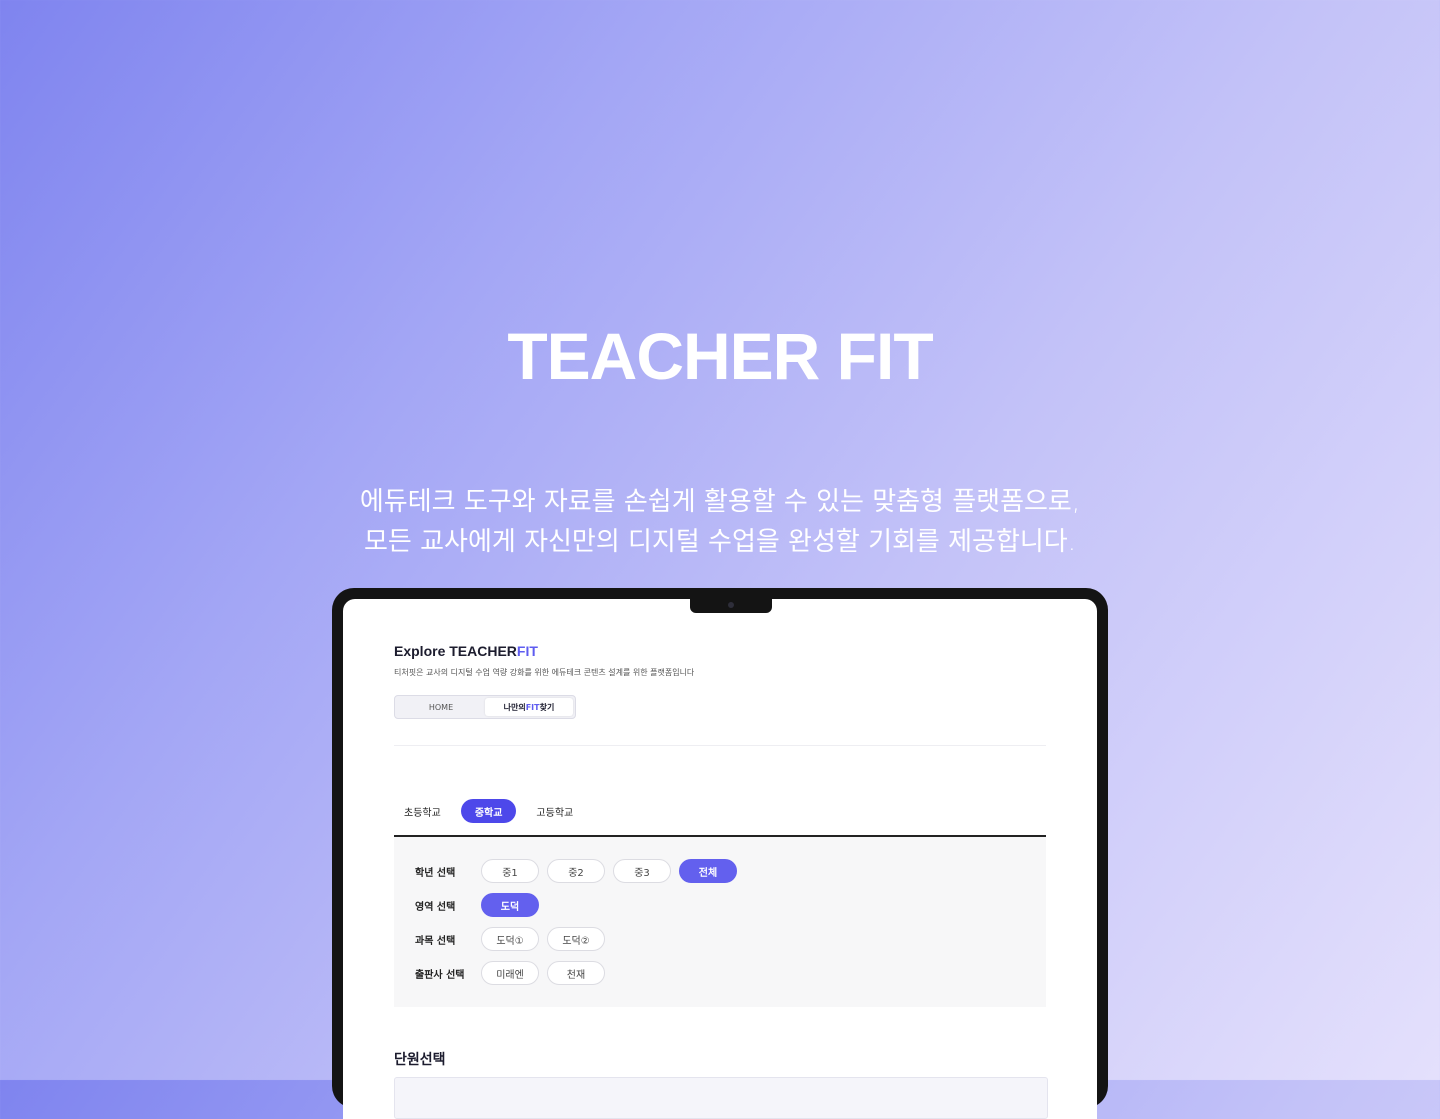 Image resolution: width=1440 pixels, height=1119 pixels. I want to click on nav-find-fit-button: 나만의 FIT 찾기, so click(529, 707).